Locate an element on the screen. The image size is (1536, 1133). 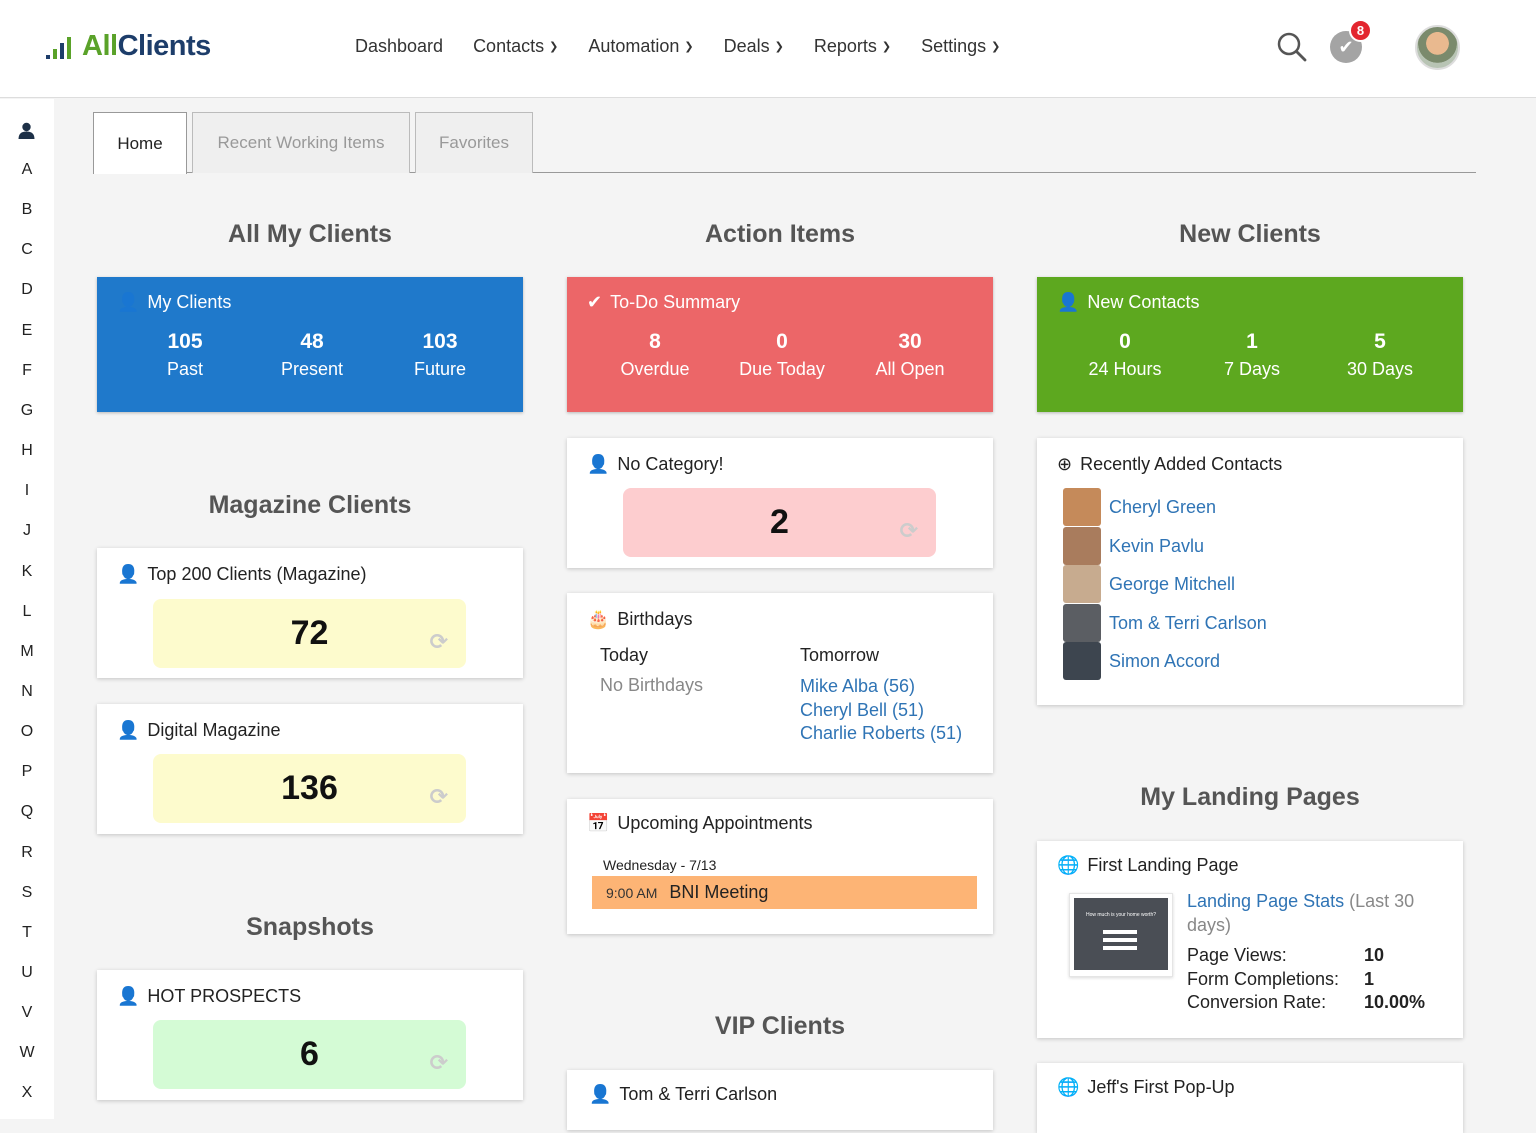
alphabet-letter-i: I is located at coordinates (27, 491).